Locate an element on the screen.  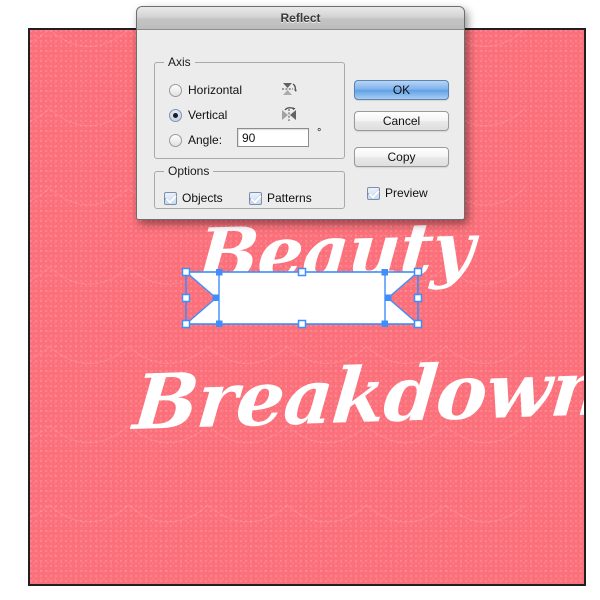
angle-input: 90 is located at coordinates (273, 137).